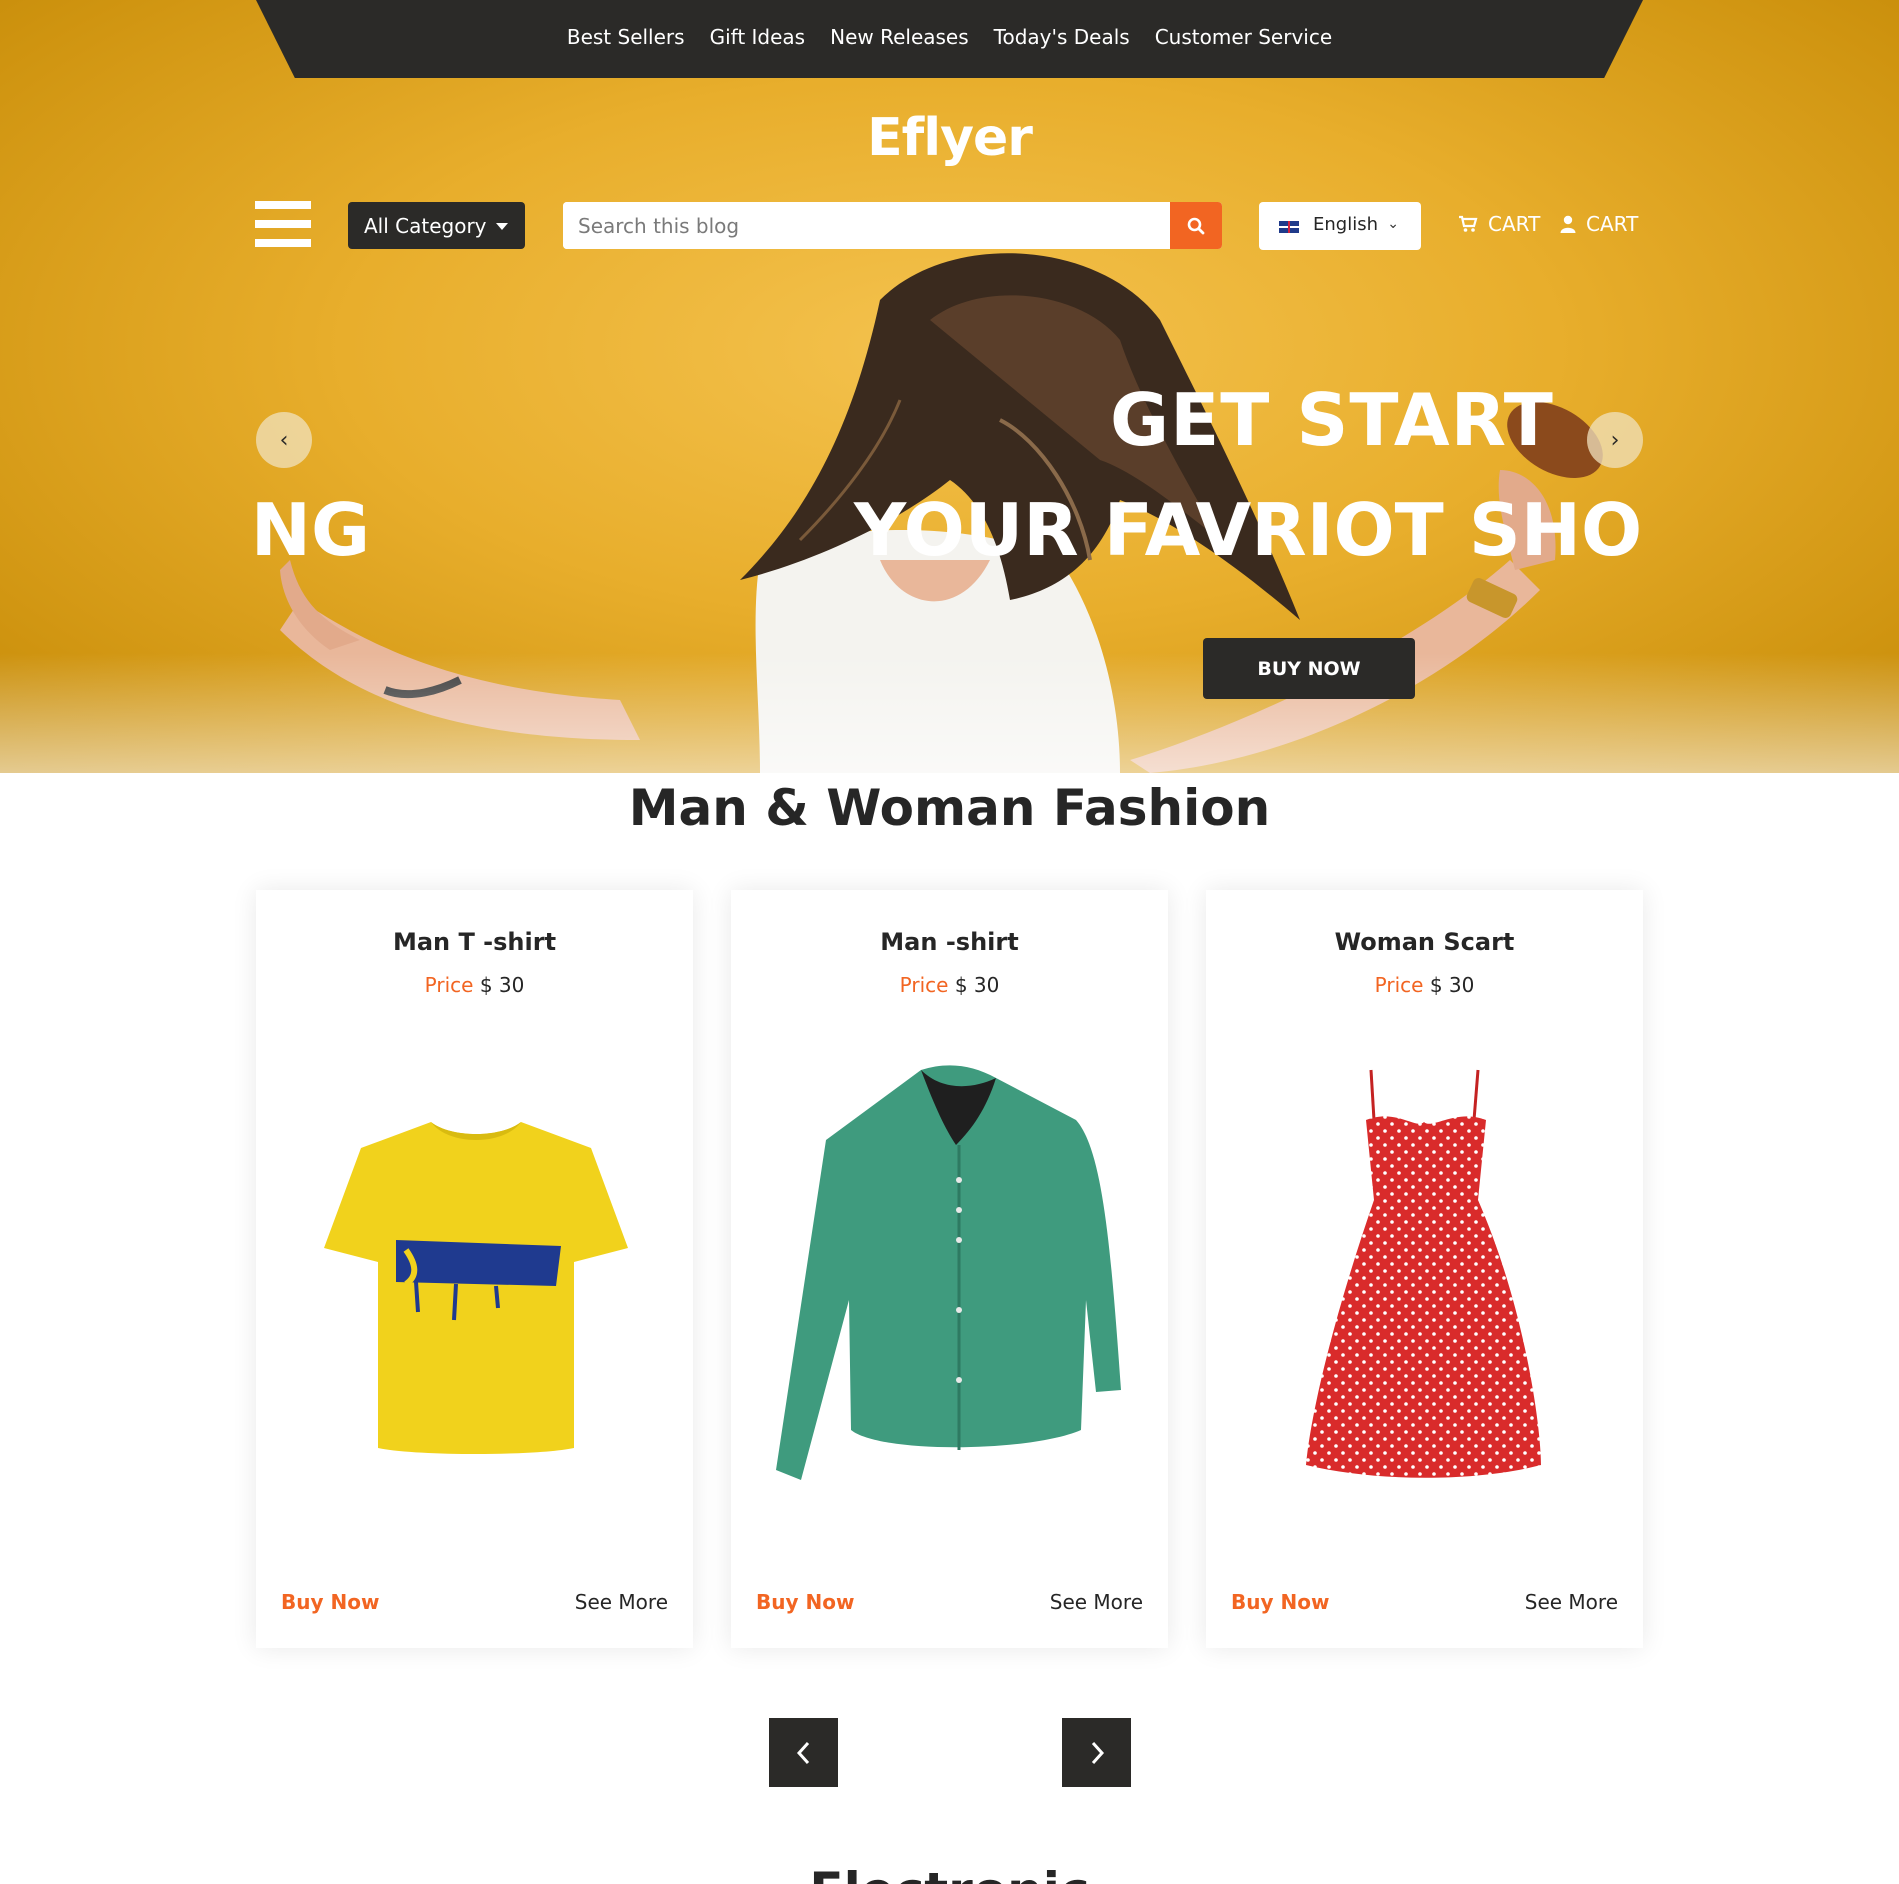 This screenshot has height=1884, width=1899. What do you see at coordinates (1423, 1273) in the screenshot?
I see `red-dress-image` at bounding box center [1423, 1273].